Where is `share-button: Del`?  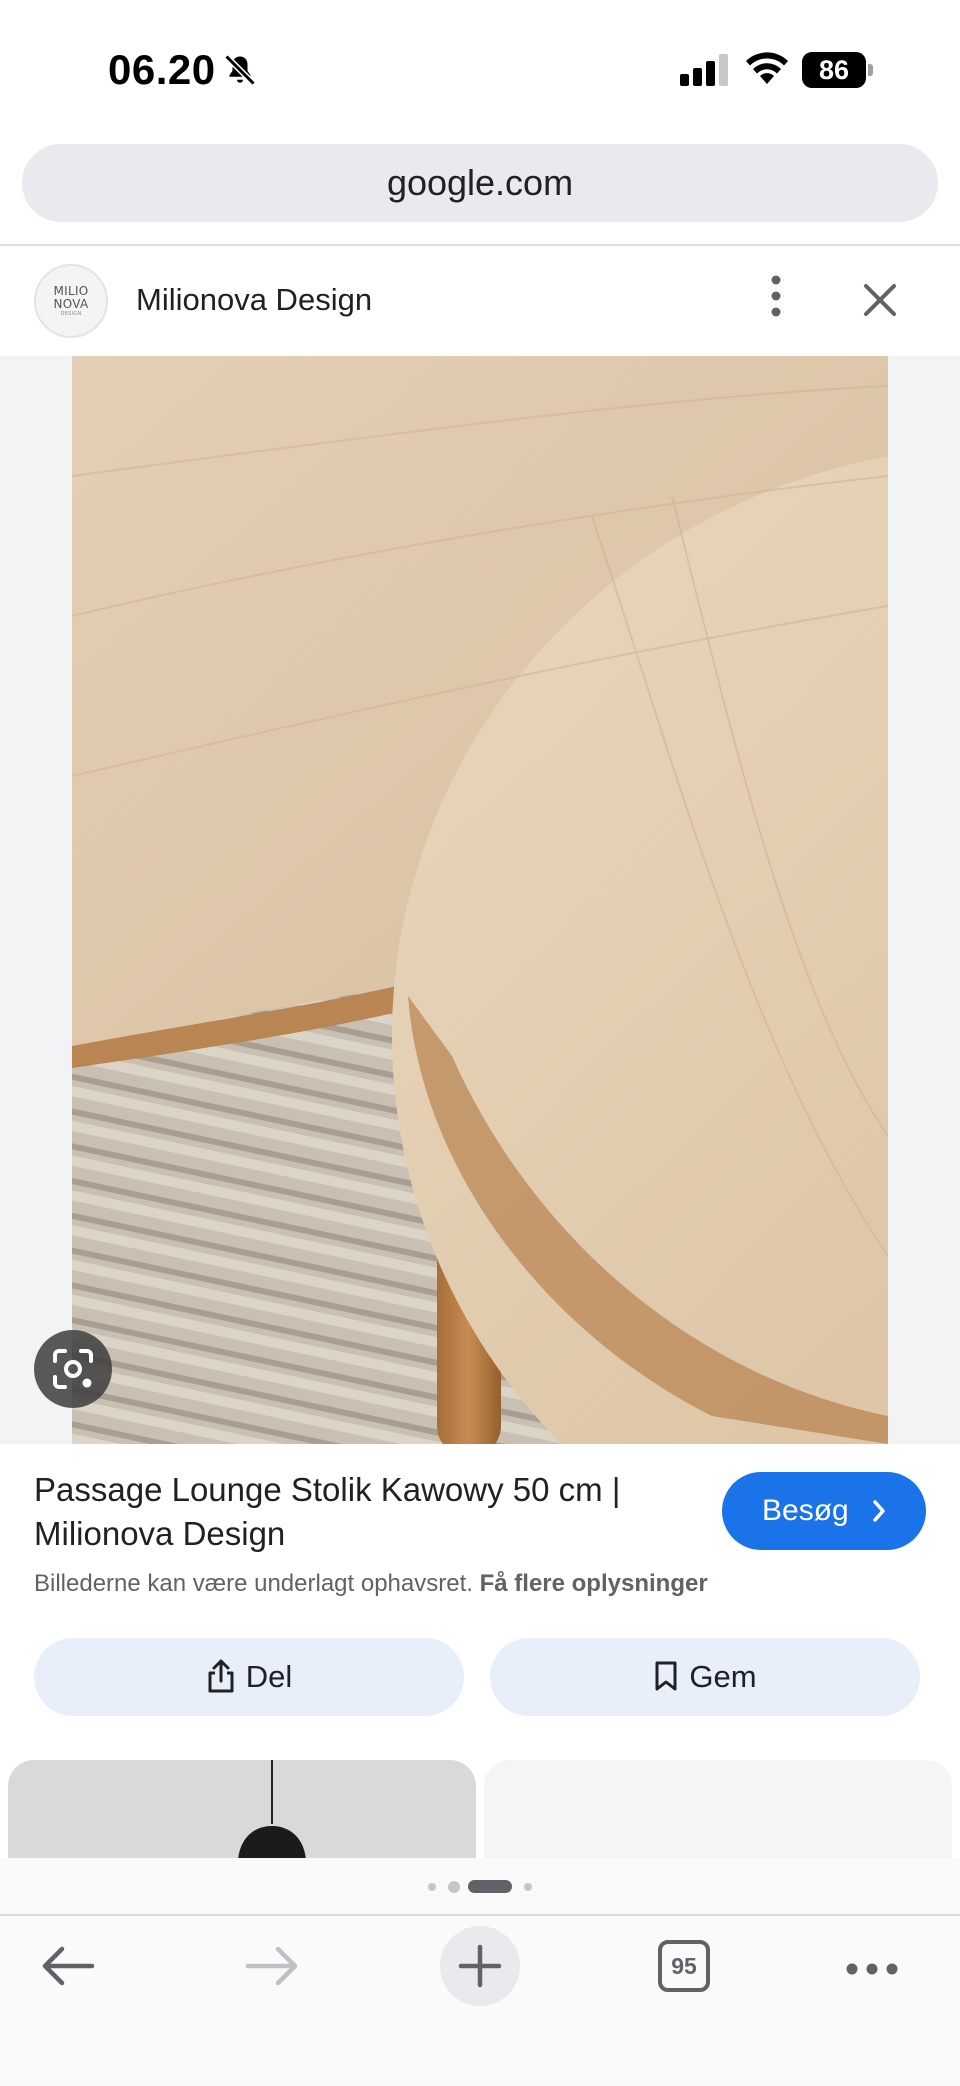 share-button: Del is located at coordinates (249, 1677).